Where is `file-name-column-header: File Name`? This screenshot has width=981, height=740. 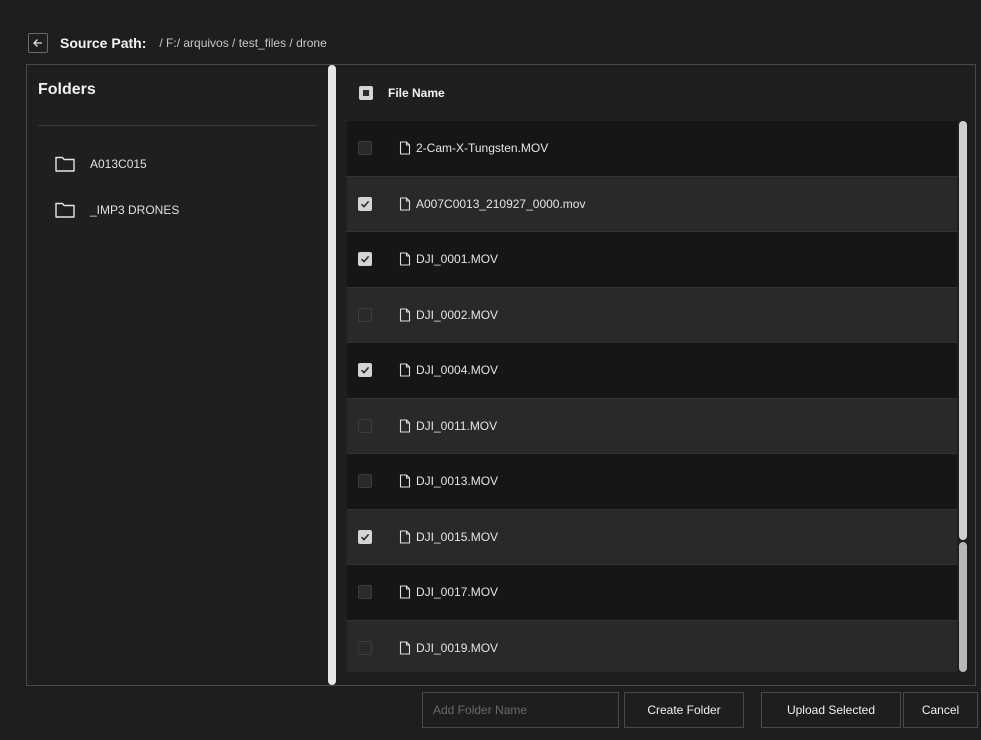
file-name-column-header: File Name is located at coordinates (416, 93).